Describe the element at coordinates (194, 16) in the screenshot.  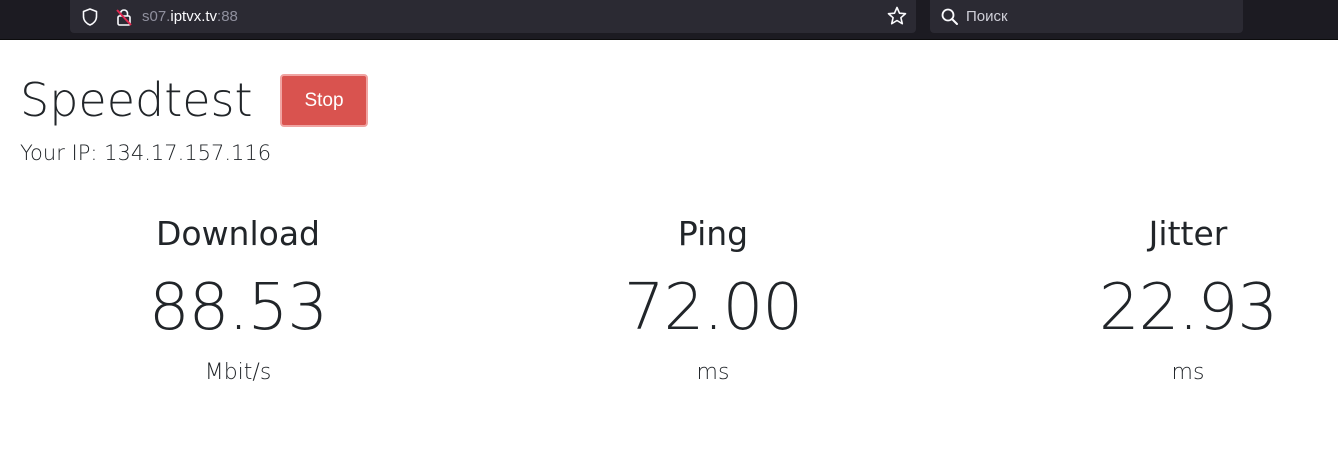
I see `url-host: iptvx.tv` at that location.